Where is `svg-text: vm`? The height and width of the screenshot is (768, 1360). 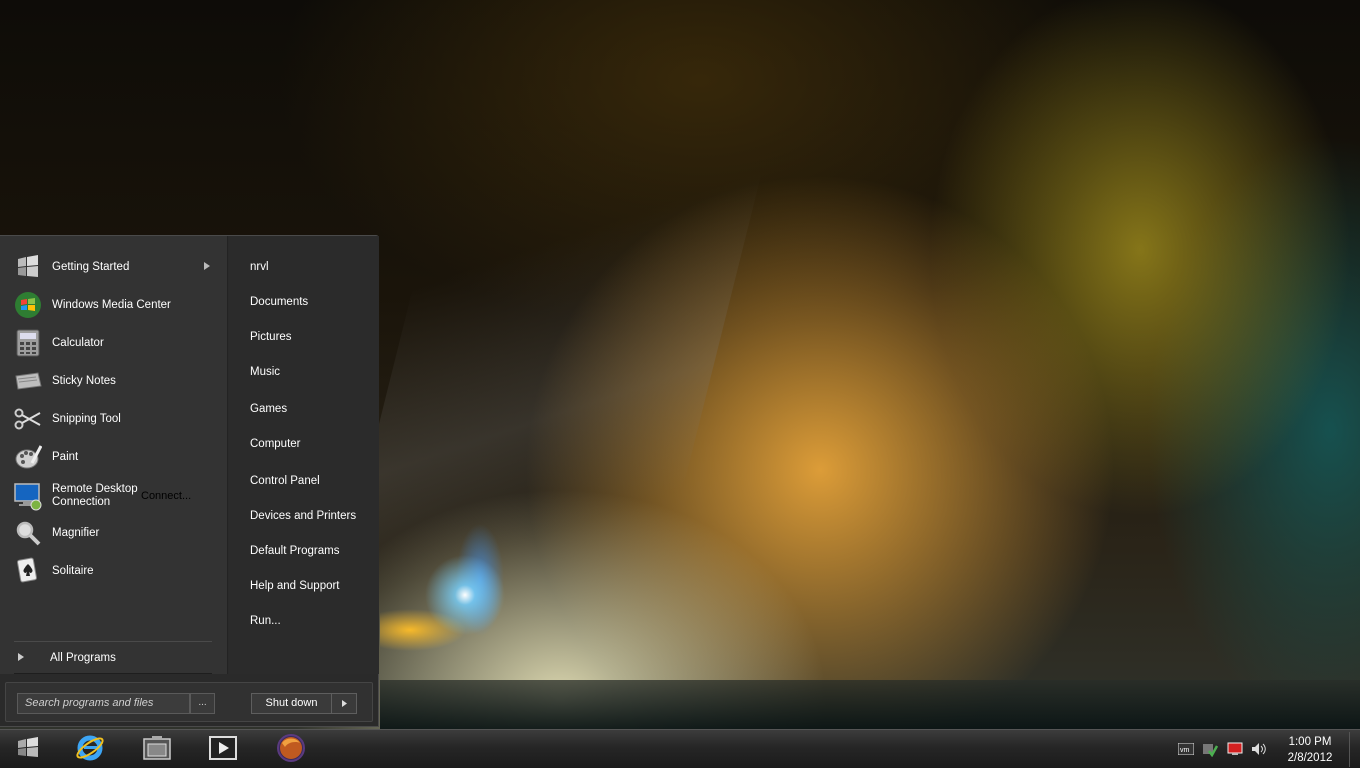 svg-text: vm is located at coordinates (1185, 750).